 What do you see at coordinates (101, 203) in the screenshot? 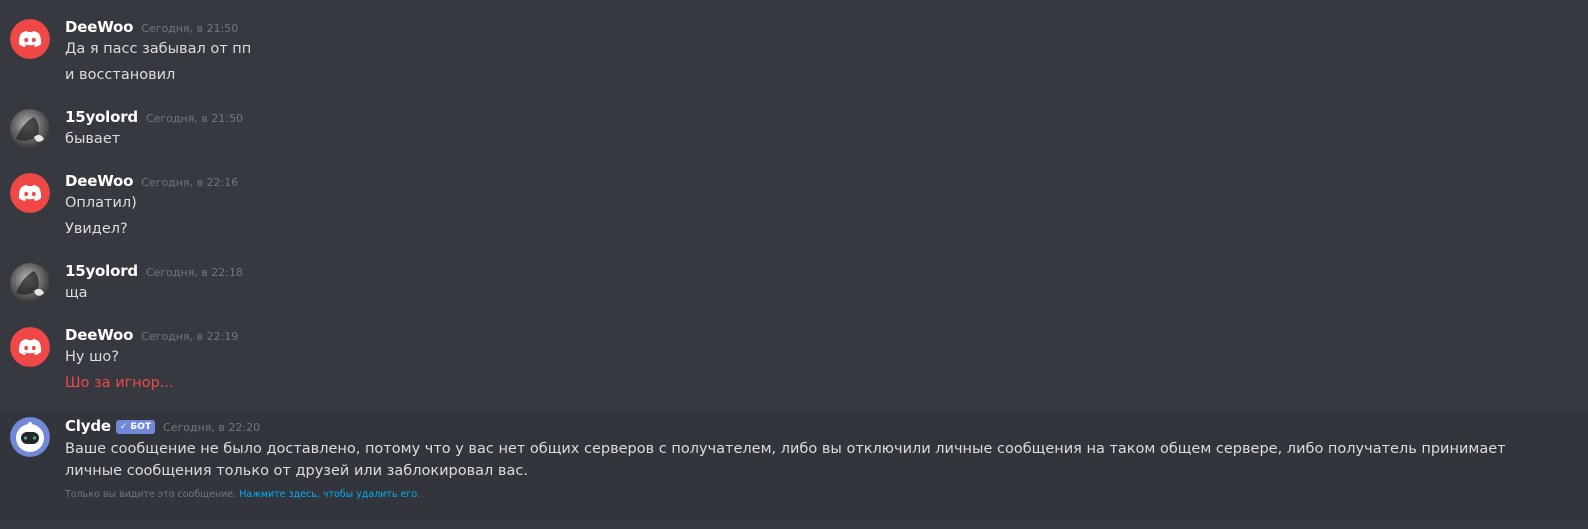
I see `message-text: Оплатил)` at bounding box center [101, 203].